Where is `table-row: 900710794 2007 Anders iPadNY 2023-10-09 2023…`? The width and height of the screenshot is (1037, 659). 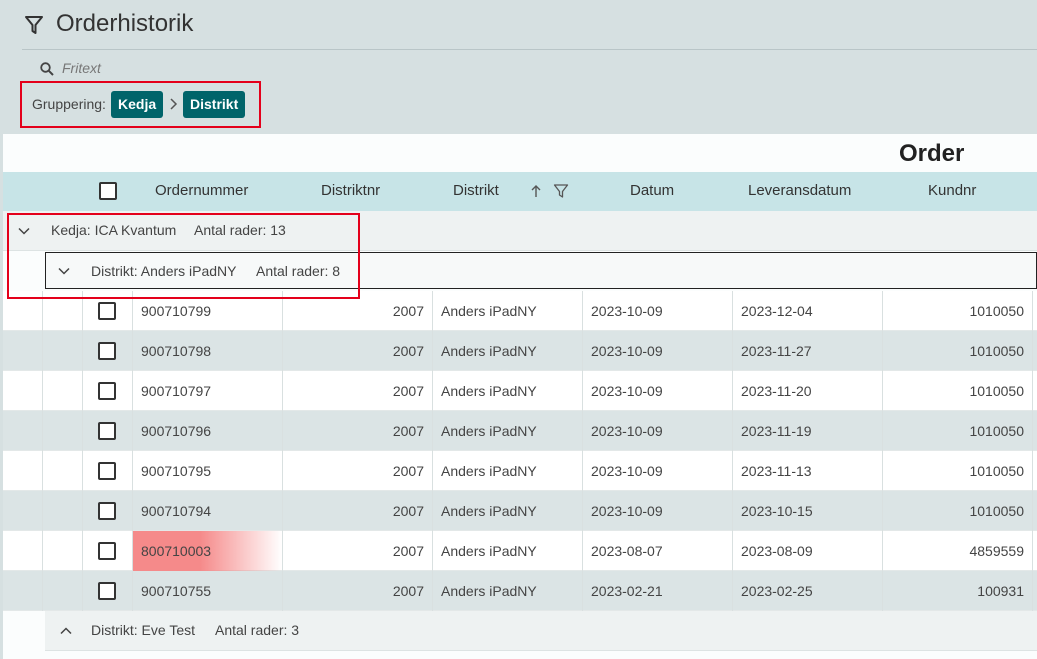
table-row: 900710794 2007 Anders iPadNY 2023-10-09 2023… is located at coordinates (520, 511).